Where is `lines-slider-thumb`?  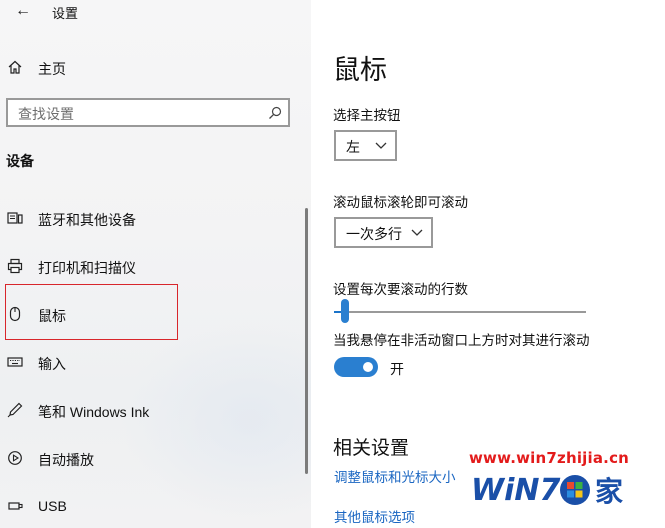 lines-slider-thumb is located at coordinates (345, 311).